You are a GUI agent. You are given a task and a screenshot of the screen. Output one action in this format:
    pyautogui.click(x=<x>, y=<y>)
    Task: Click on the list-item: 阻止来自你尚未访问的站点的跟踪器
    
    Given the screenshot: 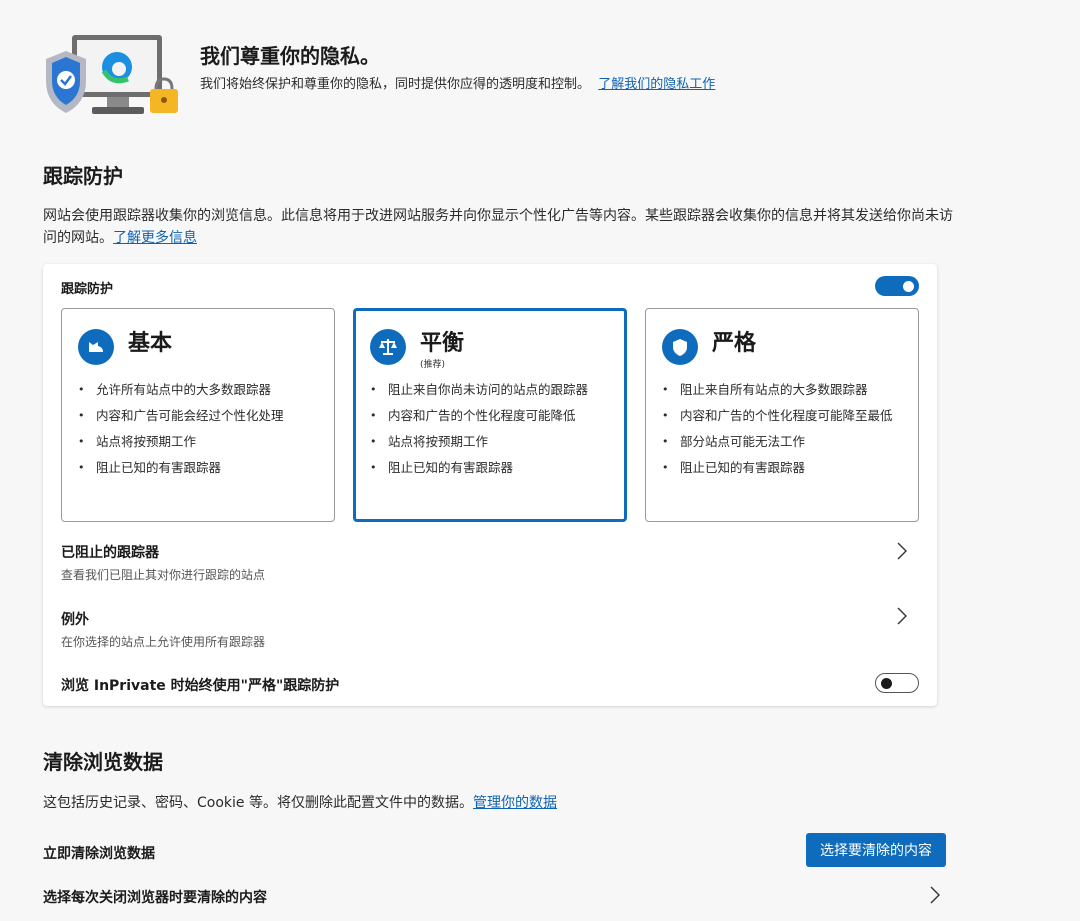 What is the action you would take?
    pyautogui.click(x=488, y=390)
    